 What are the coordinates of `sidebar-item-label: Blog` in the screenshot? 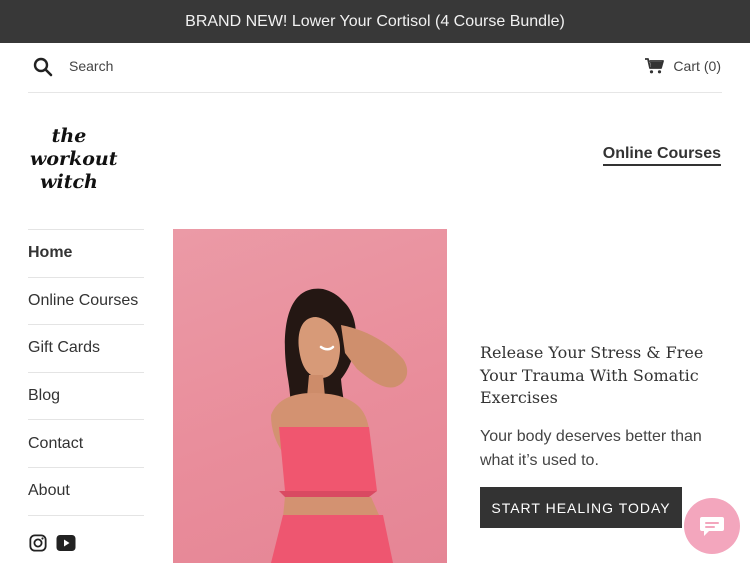 It's located at (44, 396).